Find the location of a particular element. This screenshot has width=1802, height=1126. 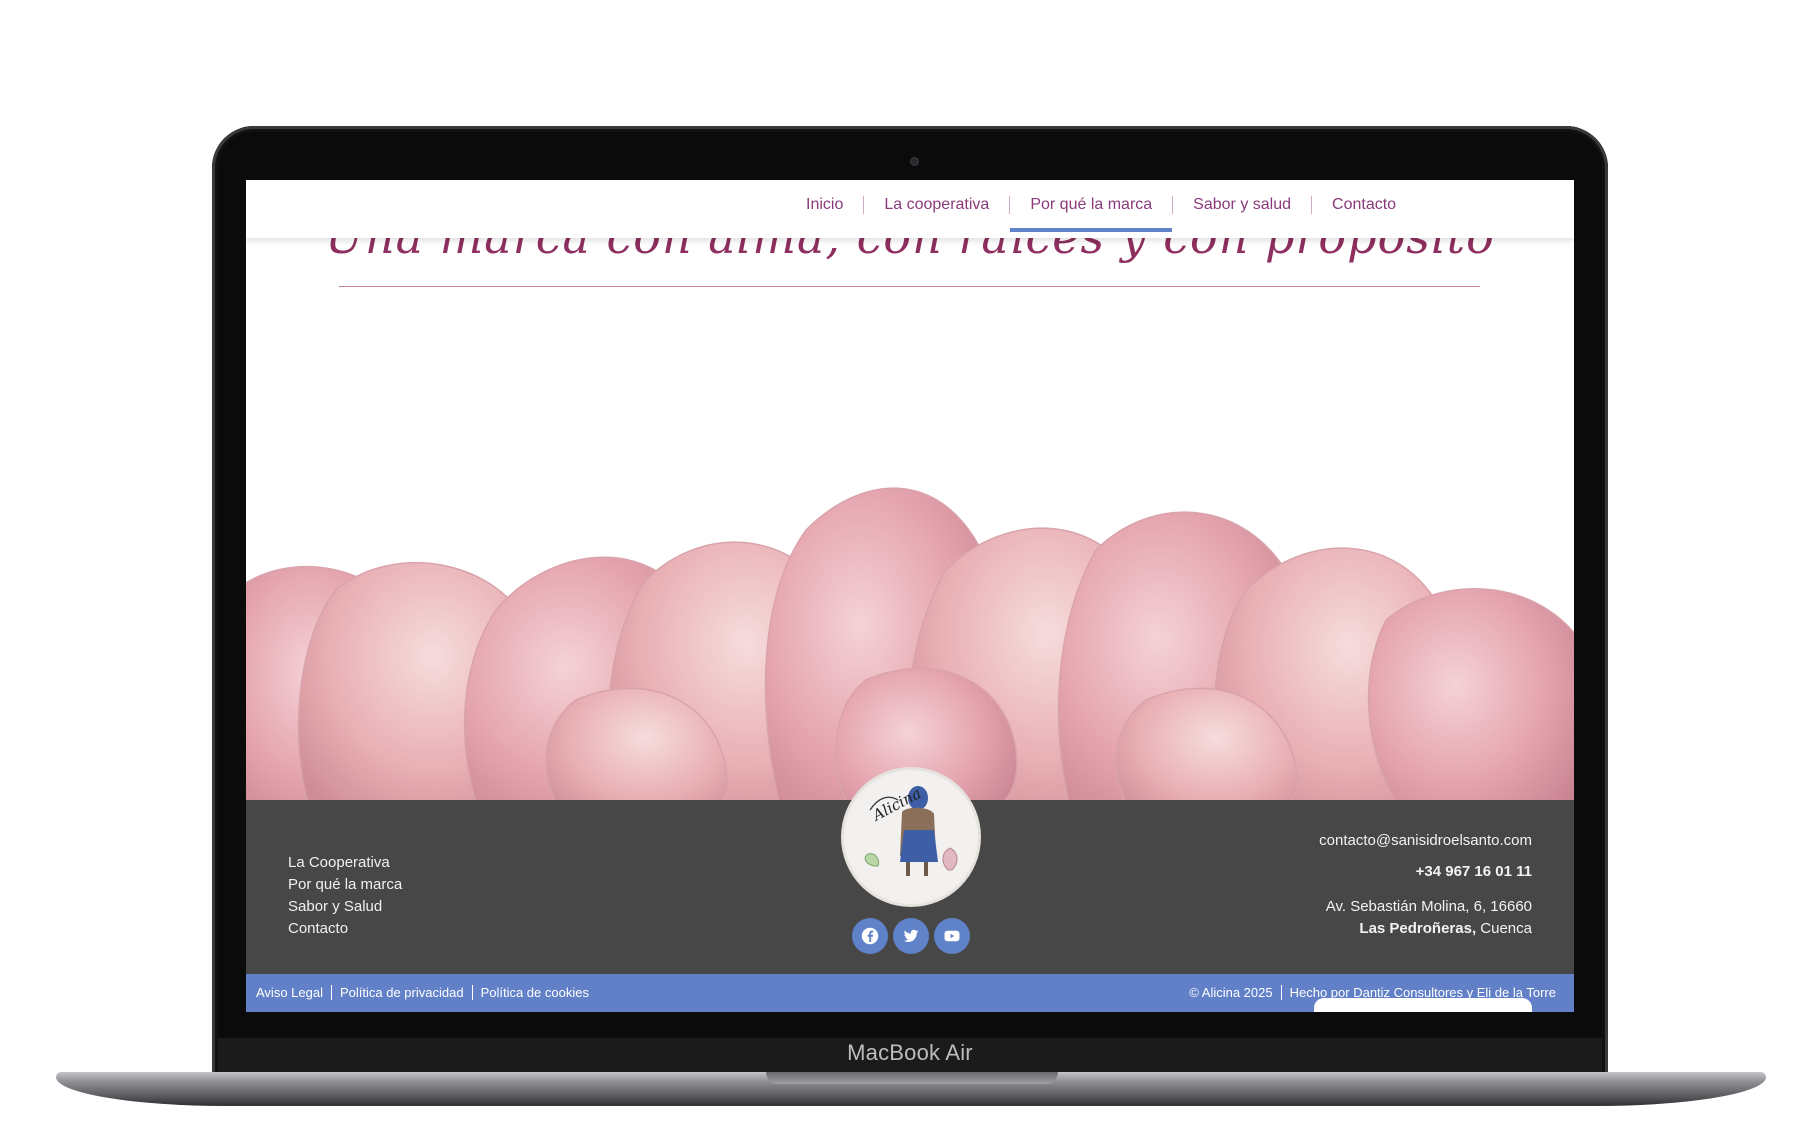

laptop-notch is located at coordinates (912, 1078).